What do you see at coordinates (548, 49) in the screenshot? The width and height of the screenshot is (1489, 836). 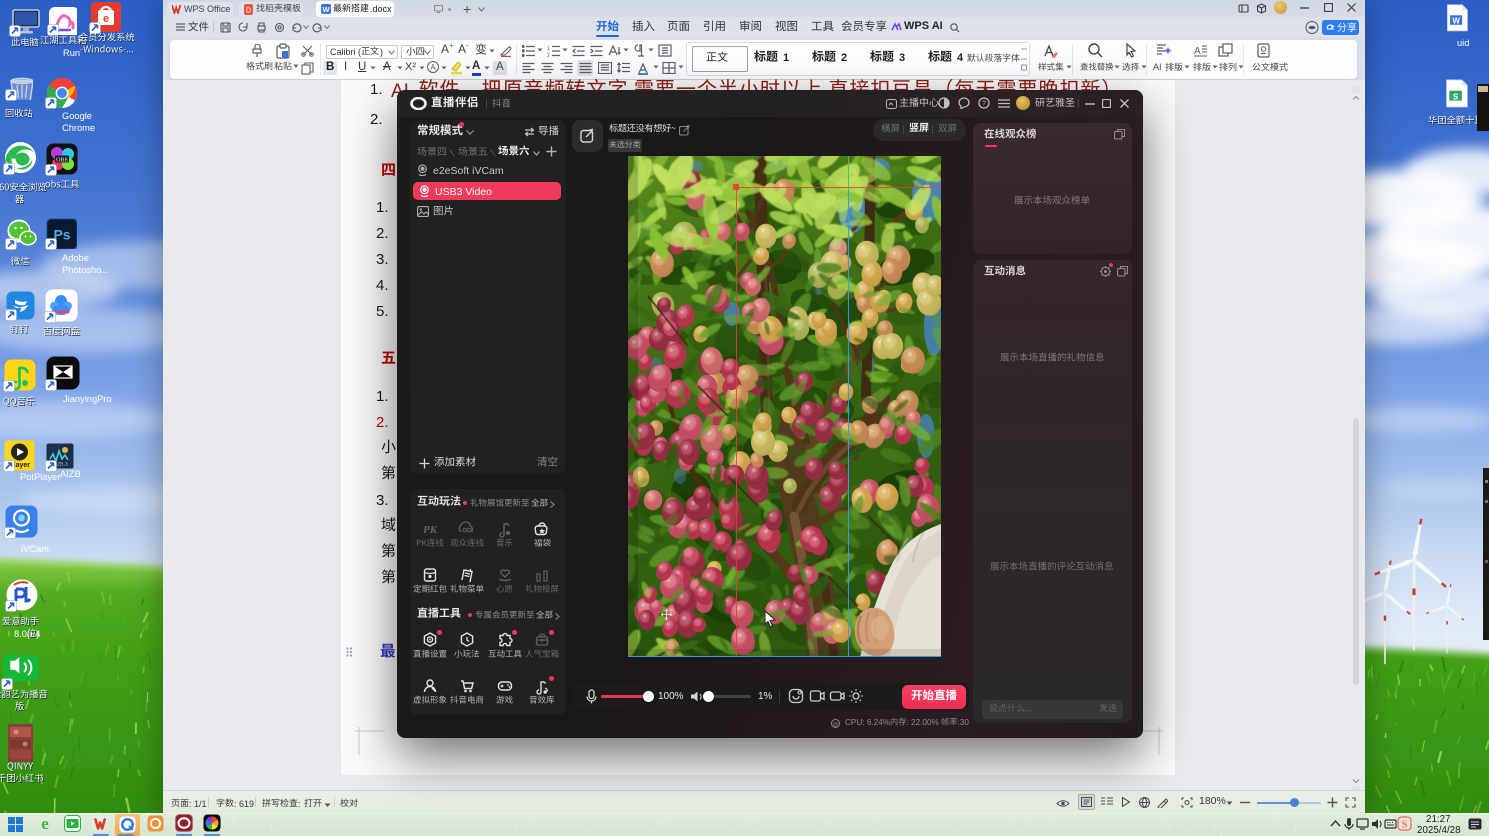 I see `svg-text: 1` at bounding box center [548, 49].